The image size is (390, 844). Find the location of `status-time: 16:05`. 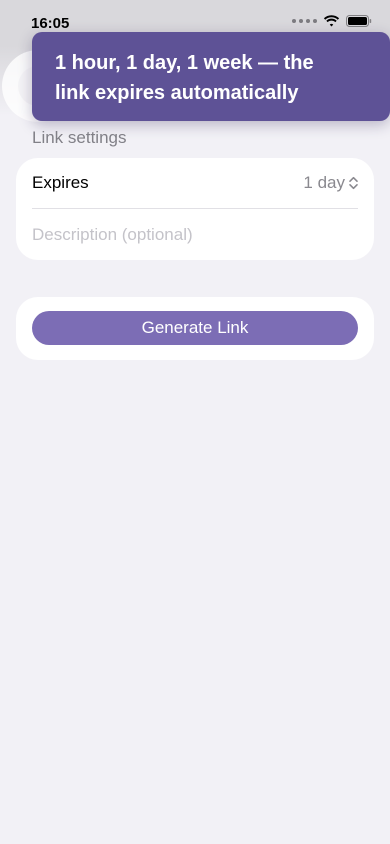

status-time: 16:05 is located at coordinates (50, 23).